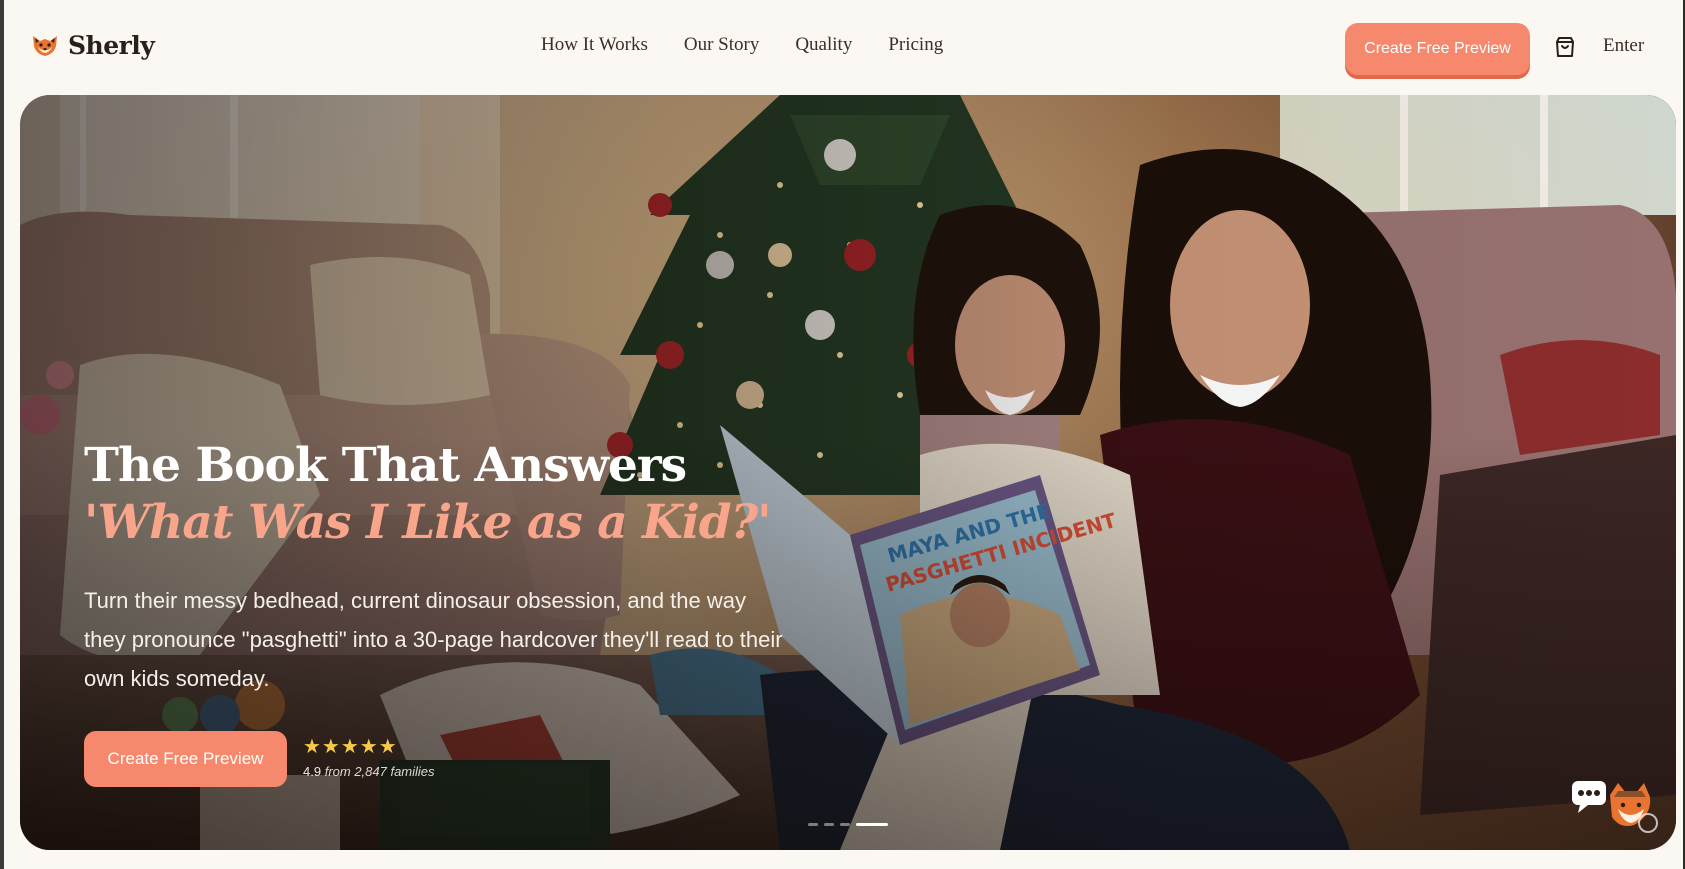 Image resolution: width=1685 pixels, height=869 pixels. I want to click on carousel-dots, so click(848, 824).